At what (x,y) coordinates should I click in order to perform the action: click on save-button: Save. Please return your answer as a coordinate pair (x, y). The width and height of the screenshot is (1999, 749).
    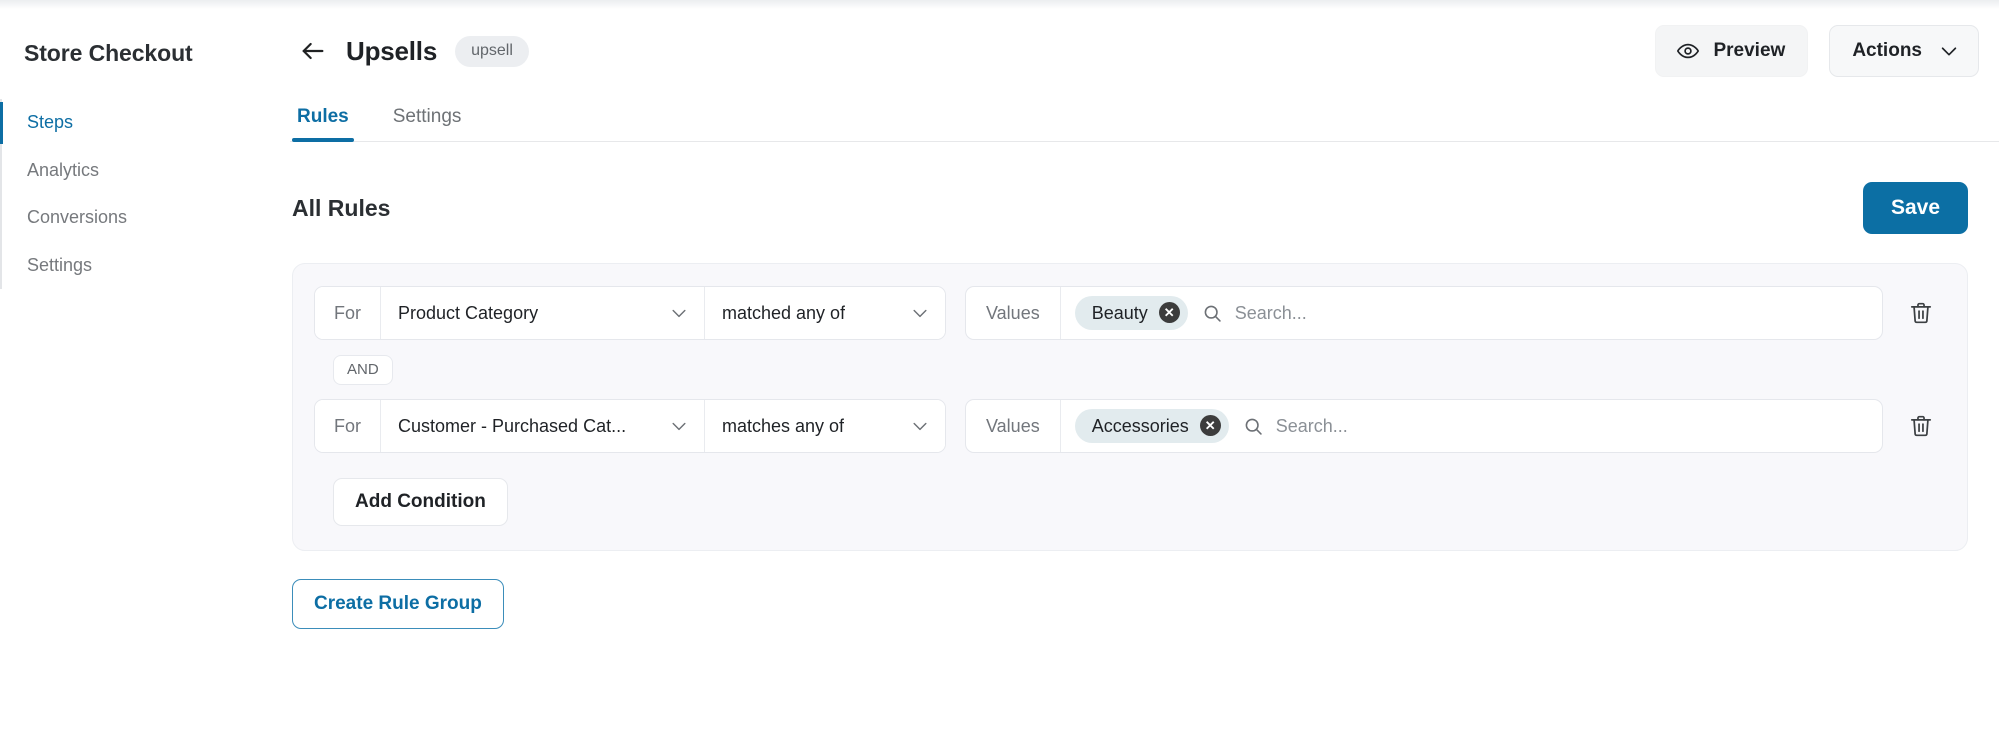
    Looking at the image, I should click on (1915, 208).